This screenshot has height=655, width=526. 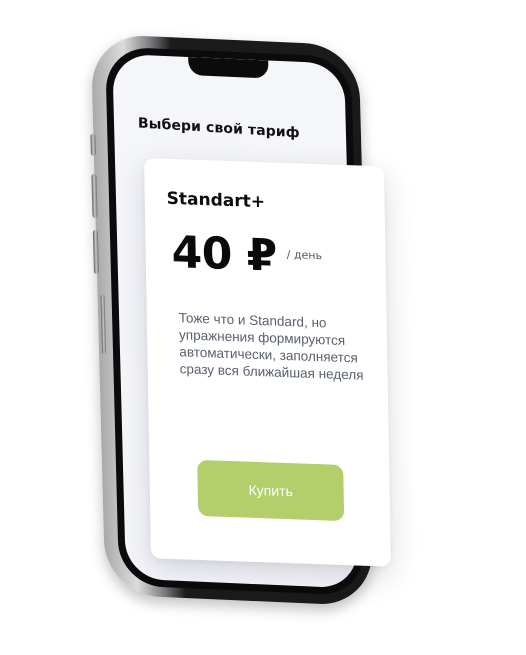 What do you see at coordinates (103, 324) in the screenshot?
I see `side-button` at bounding box center [103, 324].